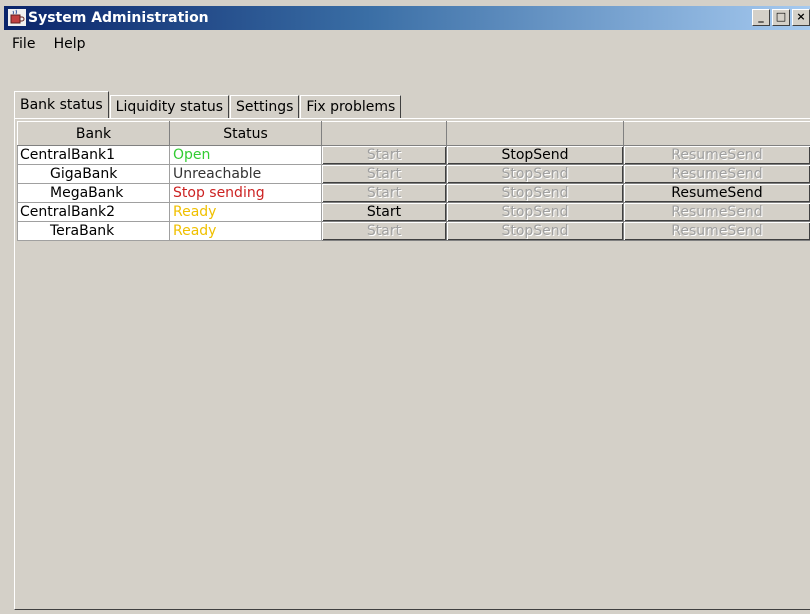 Image resolution: width=810 pixels, height=614 pixels. I want to click on tab-fix-problems: Fix problems, so click(351, 106).